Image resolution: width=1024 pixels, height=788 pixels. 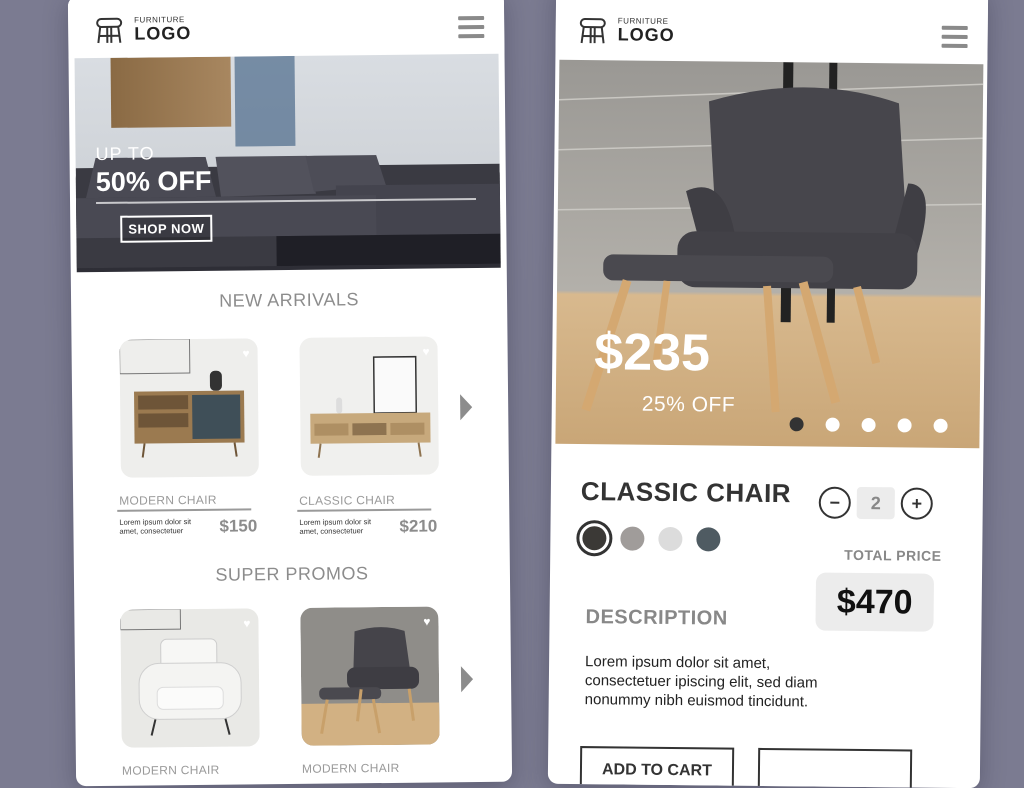 I want to click on window-background, so click(x=265, y=101).